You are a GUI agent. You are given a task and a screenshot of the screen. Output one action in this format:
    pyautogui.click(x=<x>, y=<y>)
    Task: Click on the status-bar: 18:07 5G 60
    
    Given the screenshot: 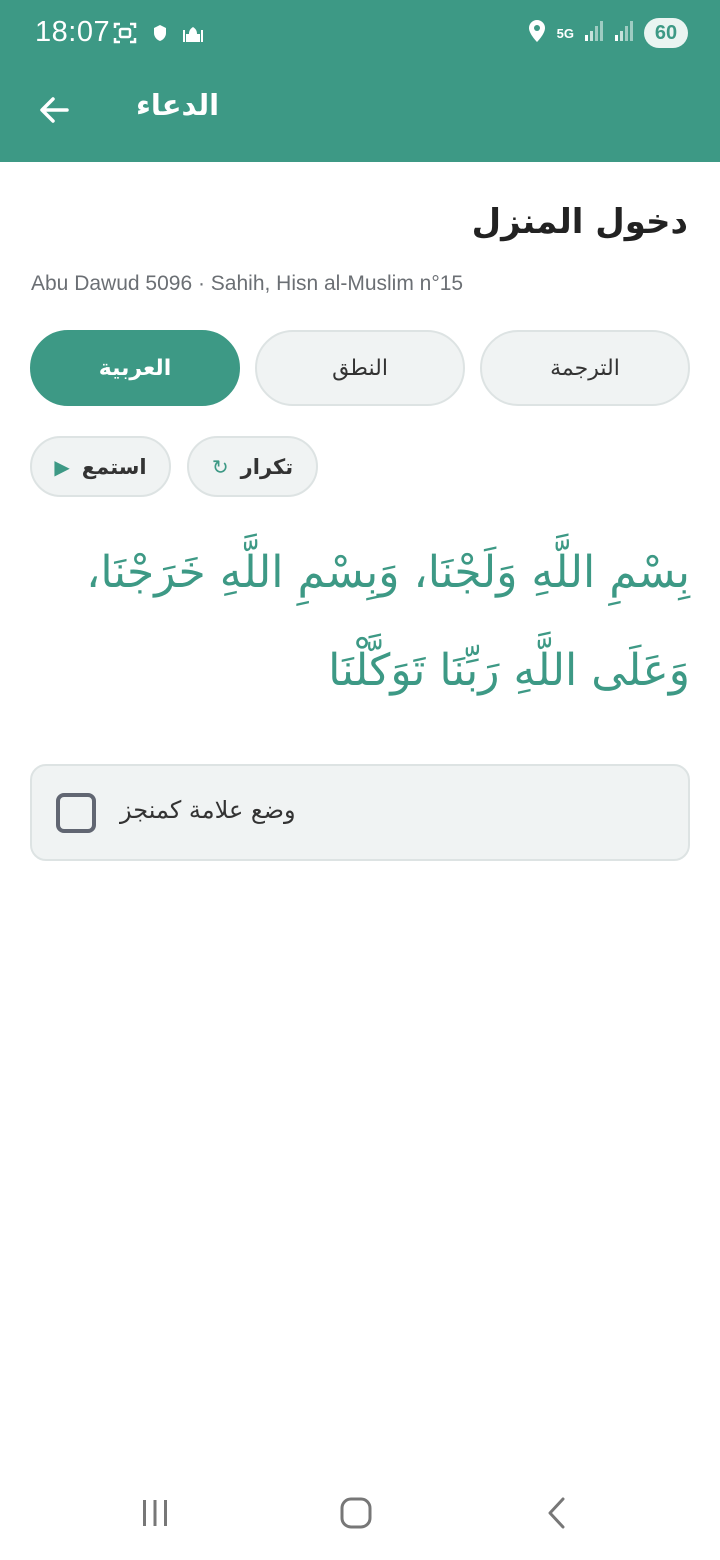 What is the action you would take?
    pyautogui.click(x=360, y=34)
    